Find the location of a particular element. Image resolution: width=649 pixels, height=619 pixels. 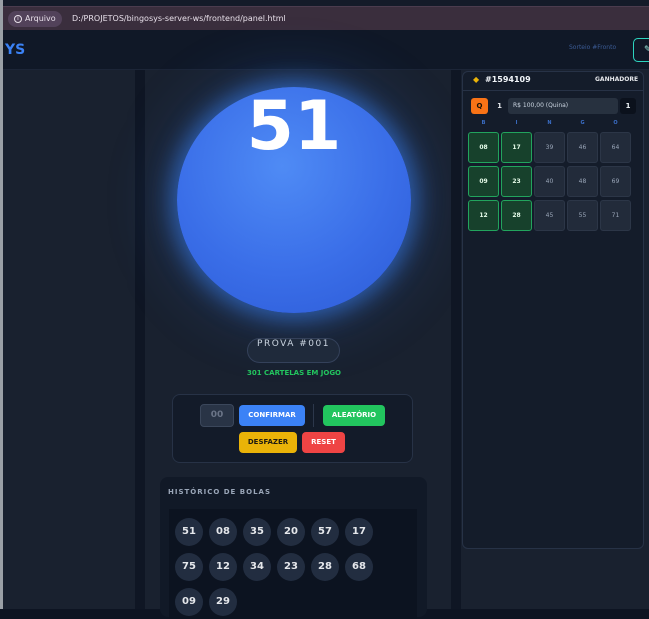

random-button: ALEATÓRIO is located at coordinates (354, 415).